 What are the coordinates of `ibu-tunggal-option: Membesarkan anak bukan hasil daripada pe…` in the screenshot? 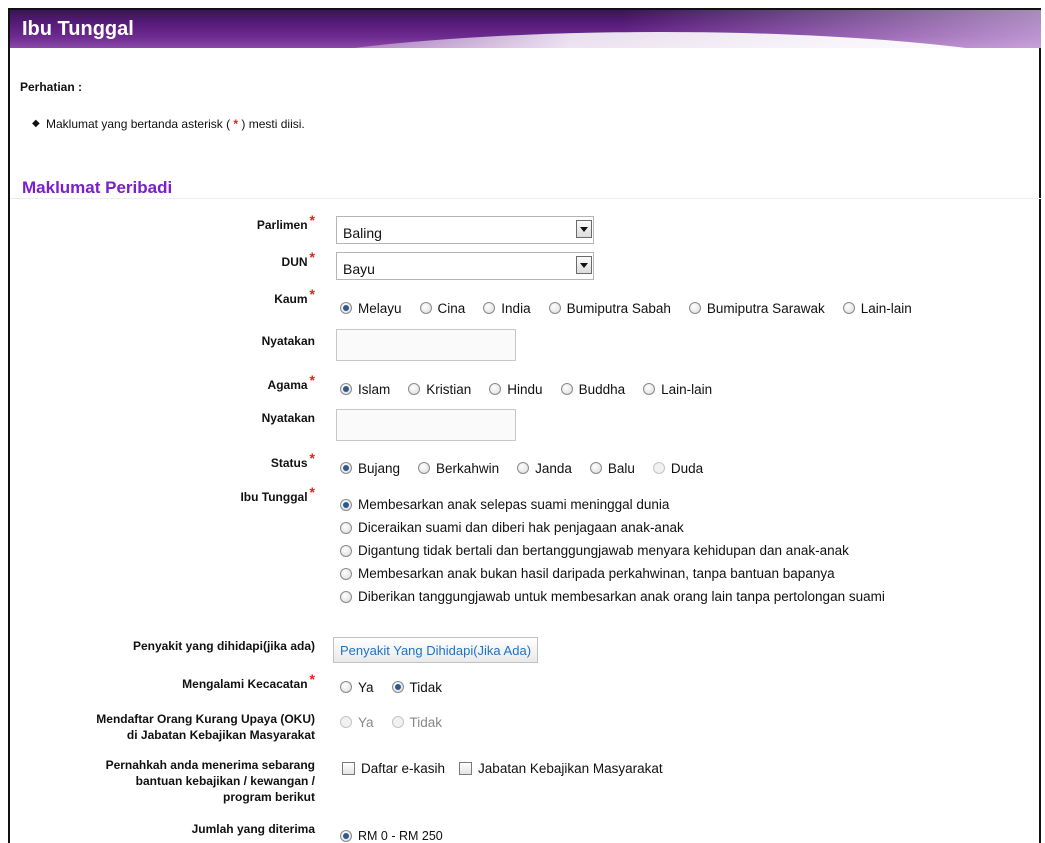 It's located at (612, 573).